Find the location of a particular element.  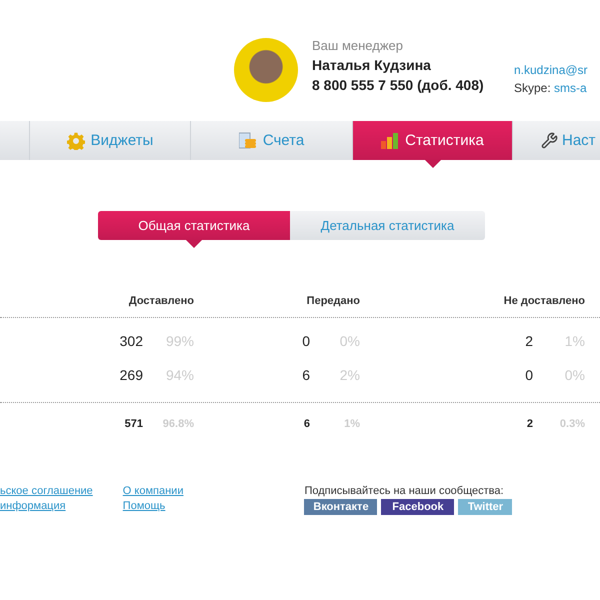

nav-tab: Статистика is located at coordinates (433, 140).